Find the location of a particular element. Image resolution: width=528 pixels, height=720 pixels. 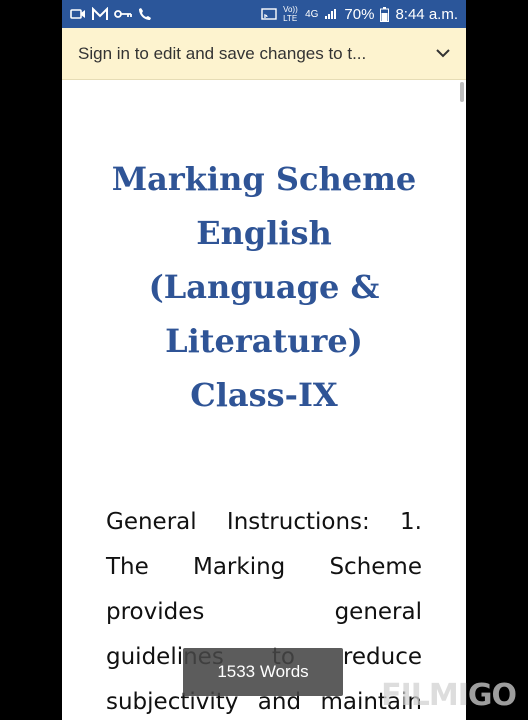

status-bar-right: Vo)) LTE 4G 70% 8:44 a.m. is located at coordinates (359, 14).